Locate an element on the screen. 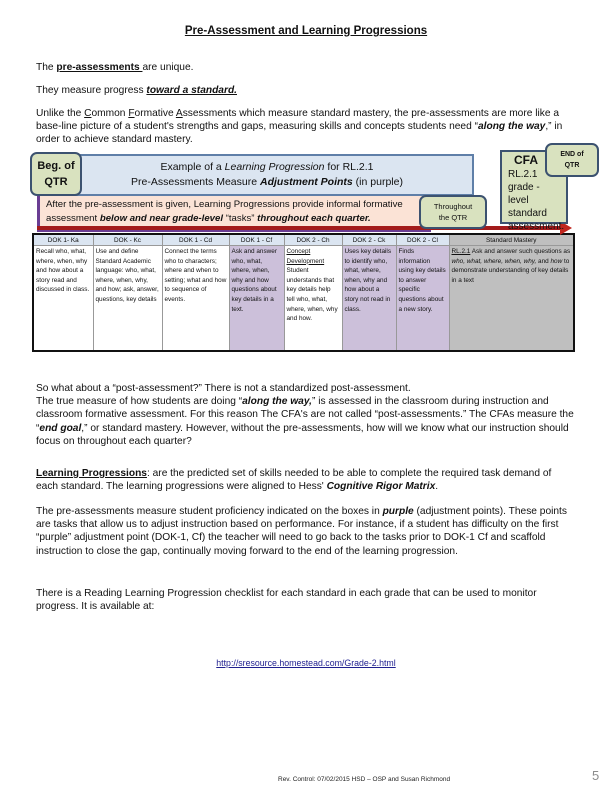 The height and width of the screenshot is (792, 612). text: throughout each quarter. is located at coordinates (314, 218).